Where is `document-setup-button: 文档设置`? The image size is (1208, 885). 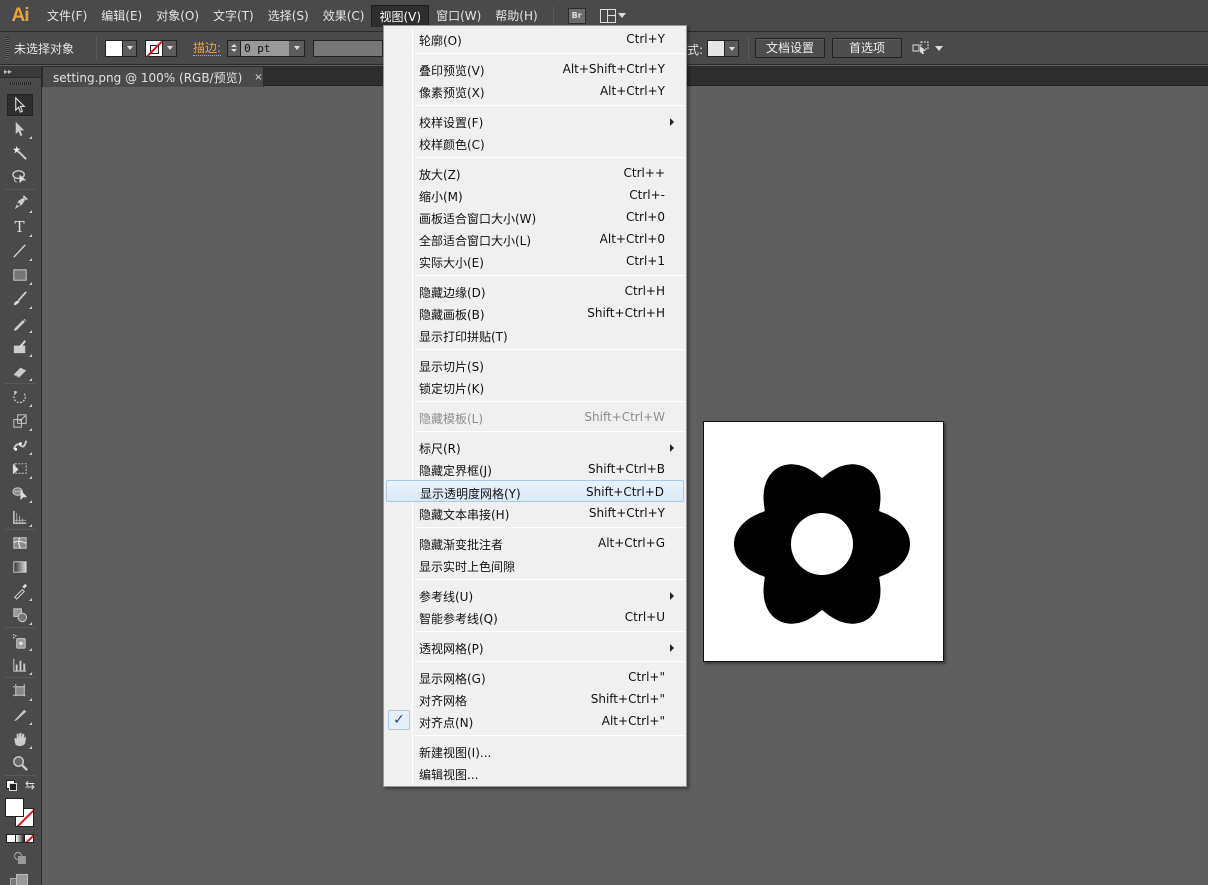 document-setup-button: 文档设置 is located at coordinates (790, 48).